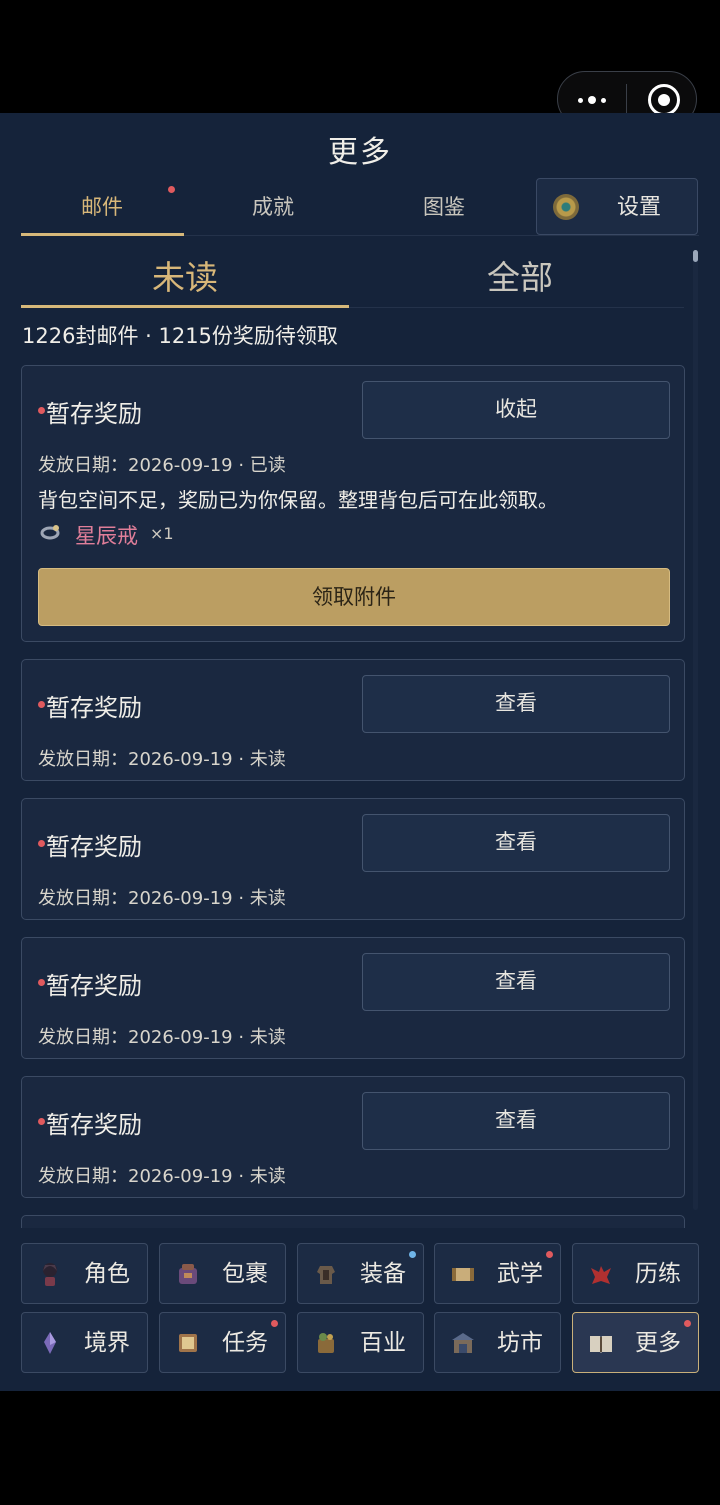 This screenshot has width=720, height=1505. Describe the element at coordinates (102, 234) in the screenshot. I see `active-tab-underline` at that location.